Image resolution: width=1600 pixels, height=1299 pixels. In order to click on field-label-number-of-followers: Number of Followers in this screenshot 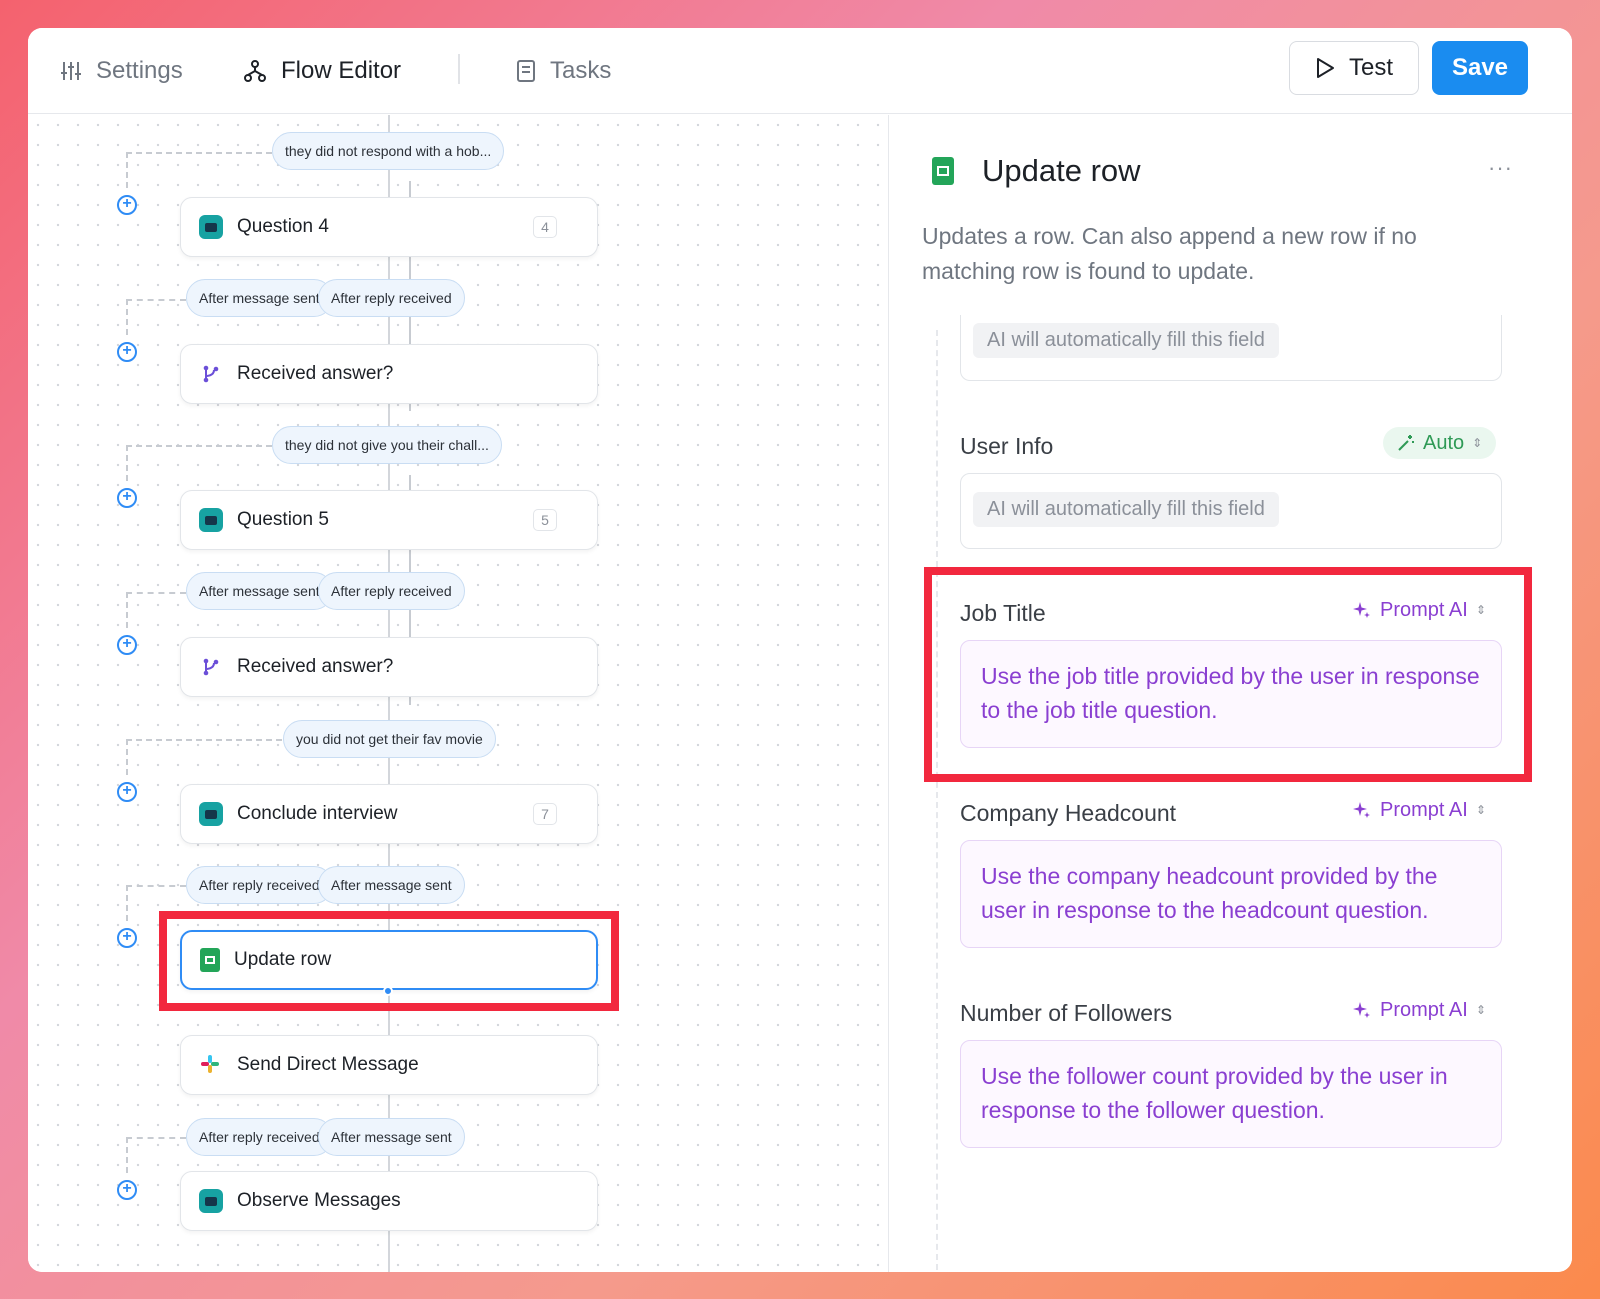, I will do `click(1066, 1013)`.